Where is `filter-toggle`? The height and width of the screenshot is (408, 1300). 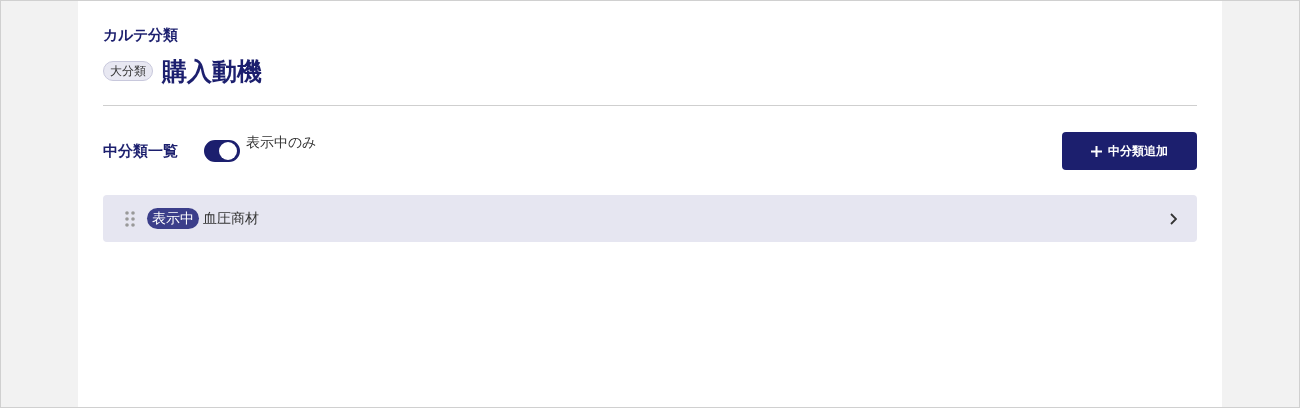 filter-toggle is located at coordinates (222, 151).